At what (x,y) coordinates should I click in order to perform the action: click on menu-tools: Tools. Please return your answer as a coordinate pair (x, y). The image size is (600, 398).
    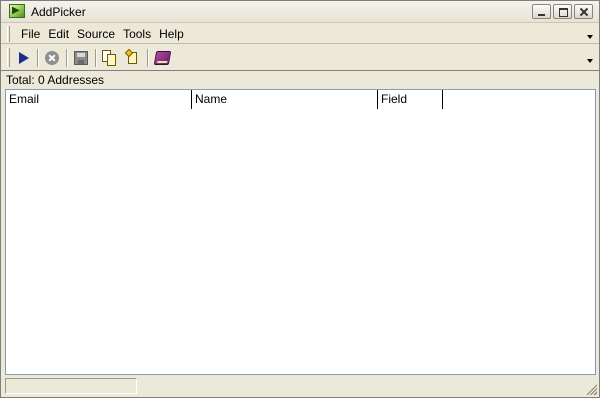
    Looking at the image, I should click on (137, 34).